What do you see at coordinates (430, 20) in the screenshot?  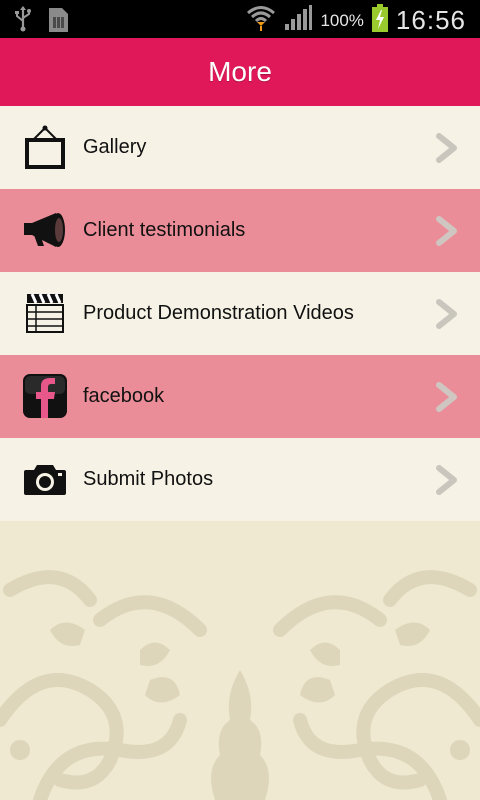 I see `clock: 16:56` at bounding box center [430, 20].